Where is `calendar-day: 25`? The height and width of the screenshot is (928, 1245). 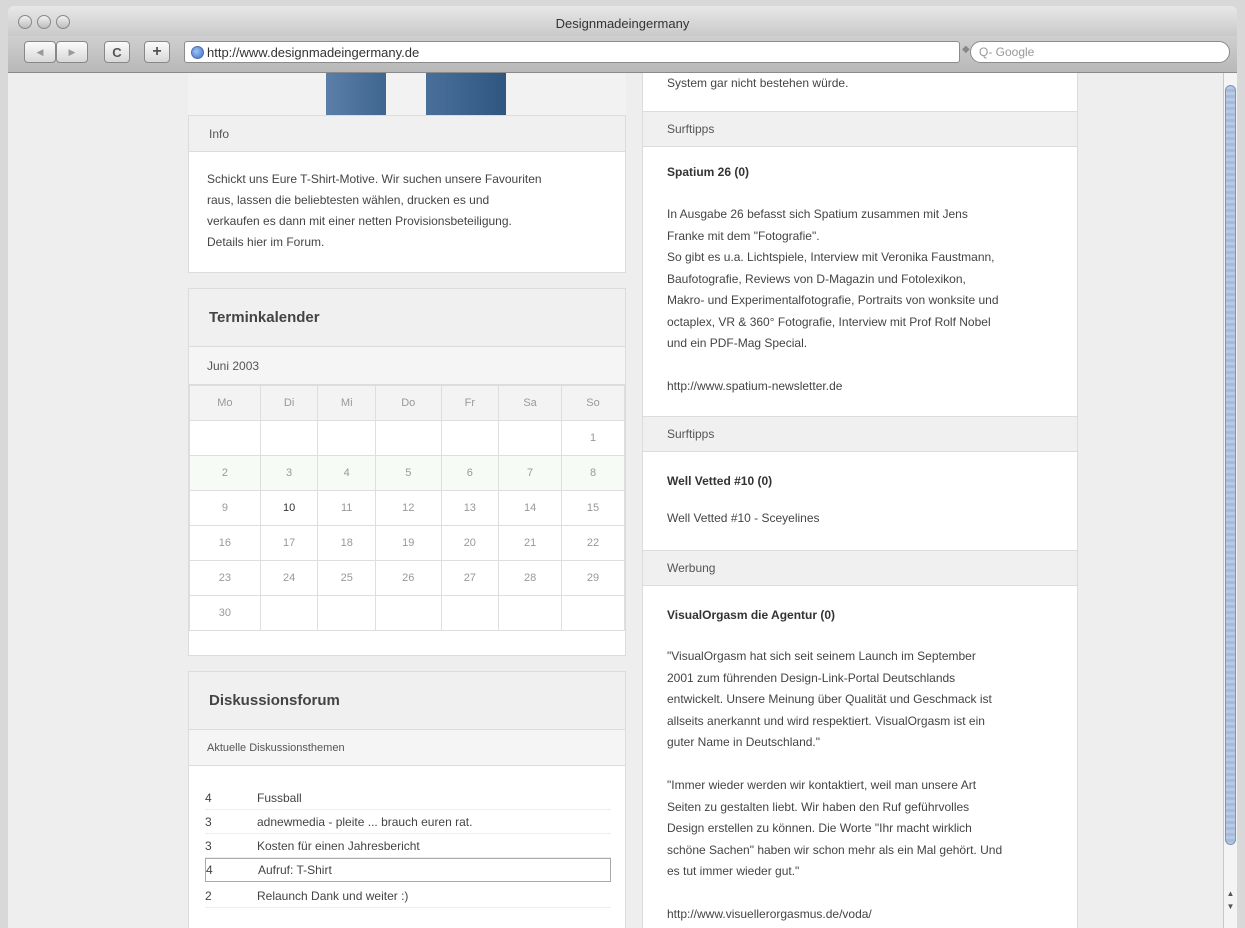
calendar-day: 25 is located at coordinates (347, 578).